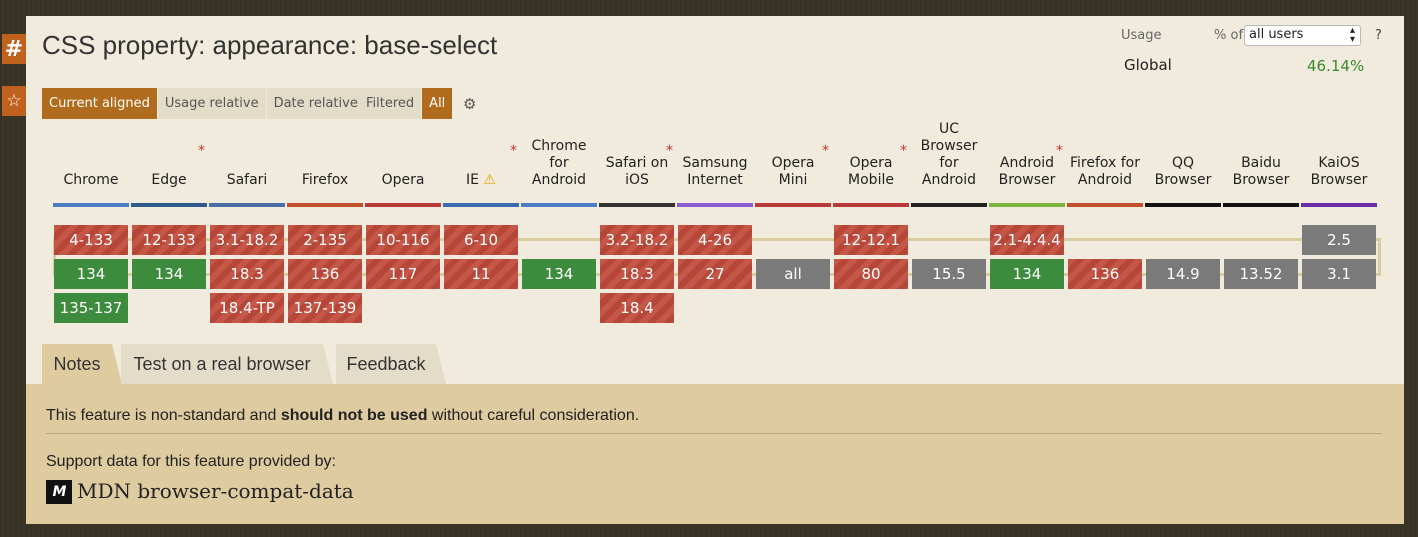 The height and width of the screenshot is (537, 1418). What do you see at coordinates (325, 155) in the screenshot?
I see `browser-header: Firefox` at bounding box center [325, 155].